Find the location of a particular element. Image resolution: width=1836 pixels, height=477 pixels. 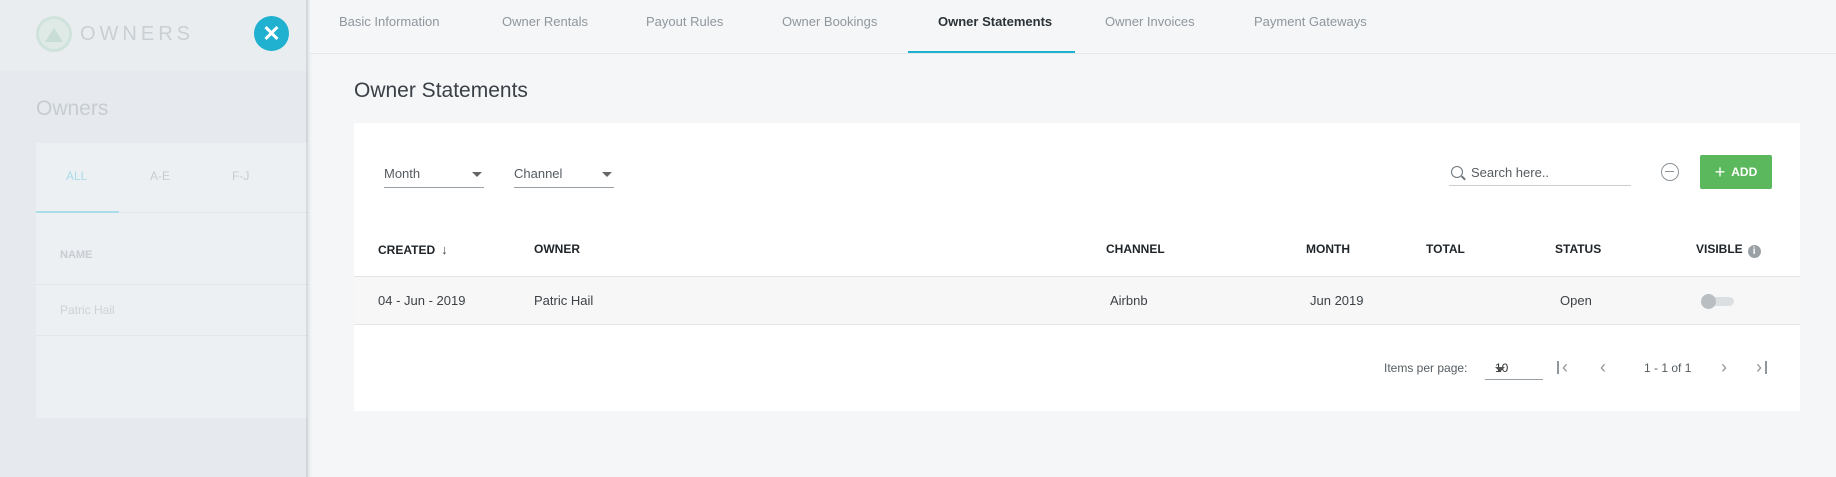

column-header-channel: CHANNEL is located at coordinates (1135, 249).